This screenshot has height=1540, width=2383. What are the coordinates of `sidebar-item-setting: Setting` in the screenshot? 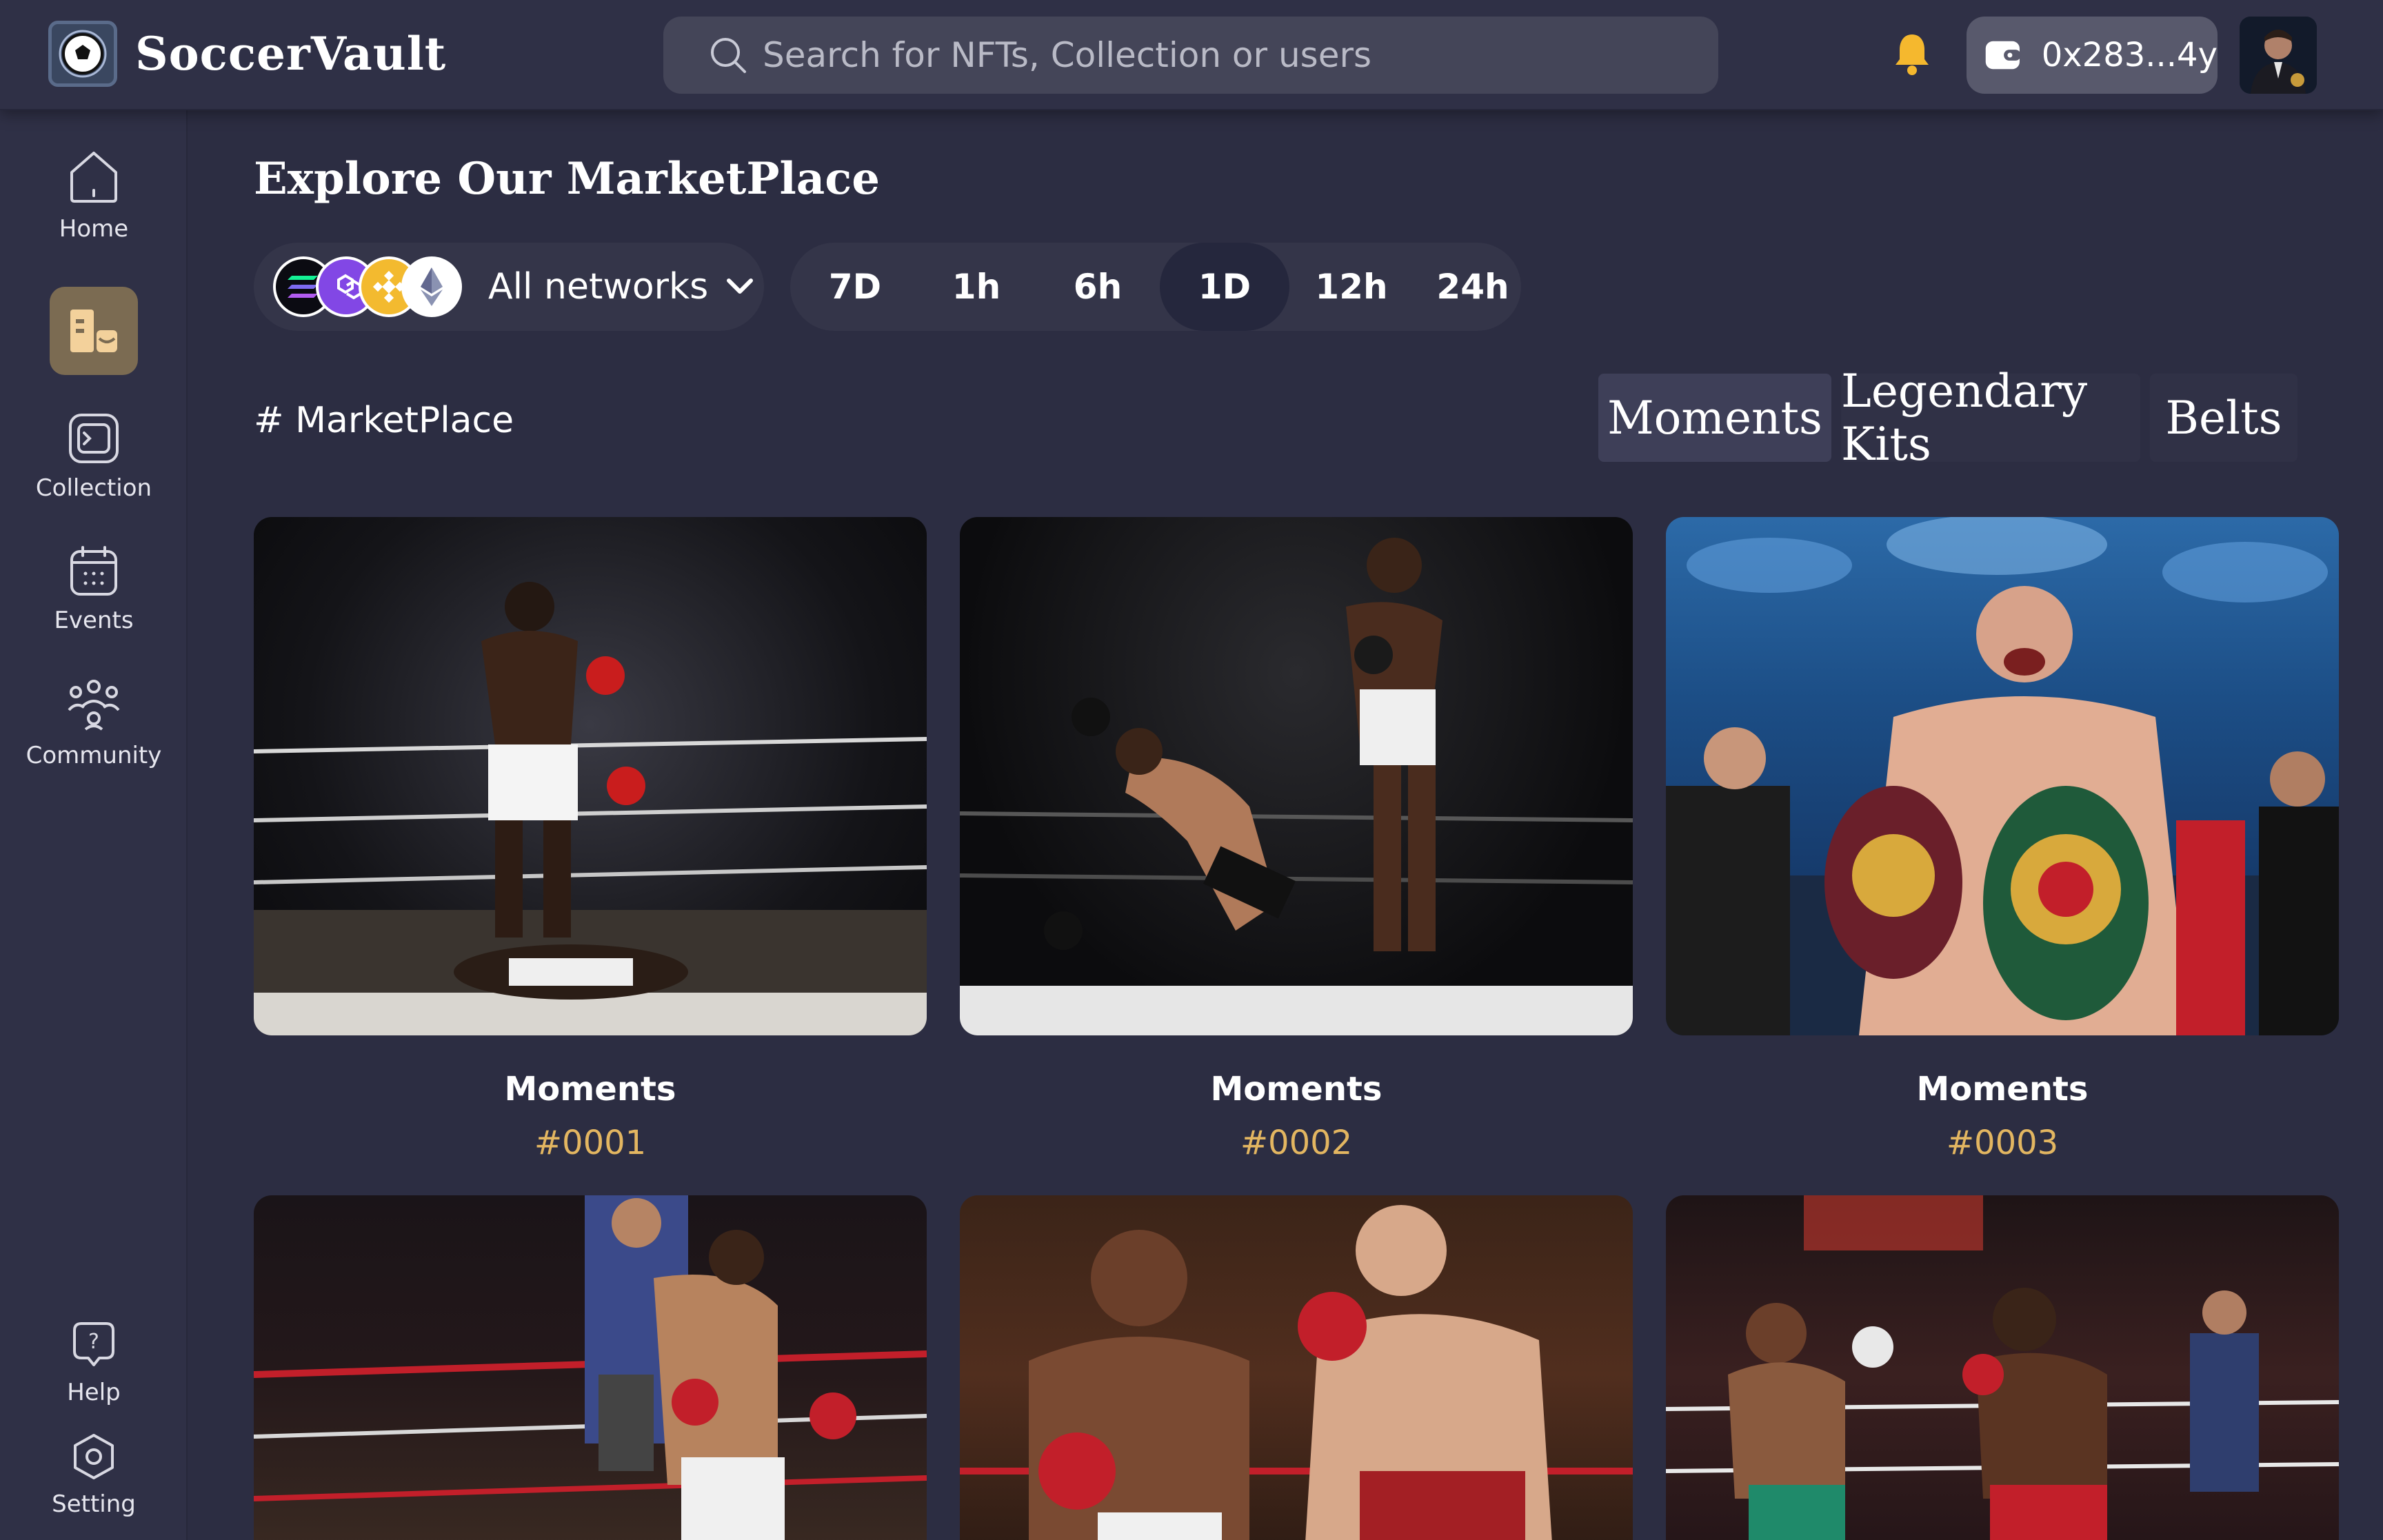 It's located at (94, 1475).